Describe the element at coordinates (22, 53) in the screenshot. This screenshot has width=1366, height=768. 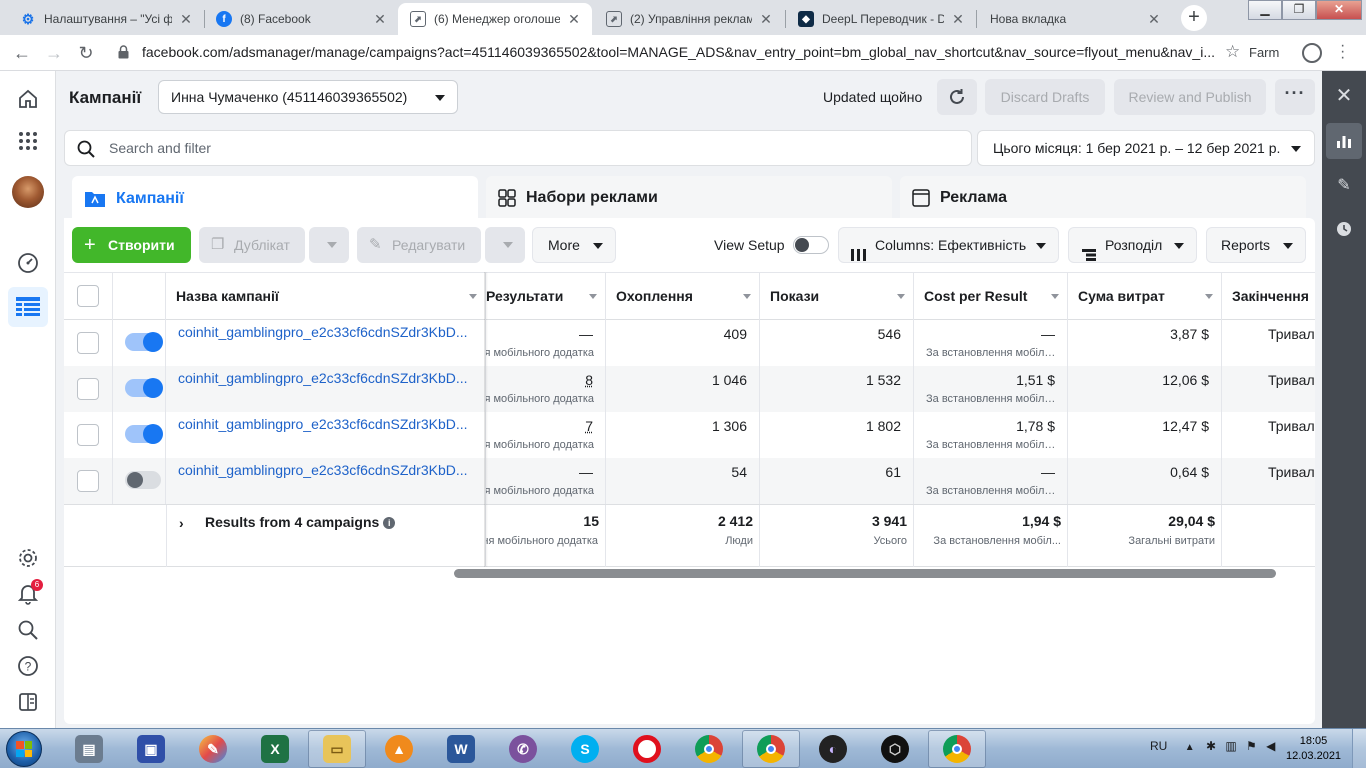
I see `back-icon: ←` at that location.